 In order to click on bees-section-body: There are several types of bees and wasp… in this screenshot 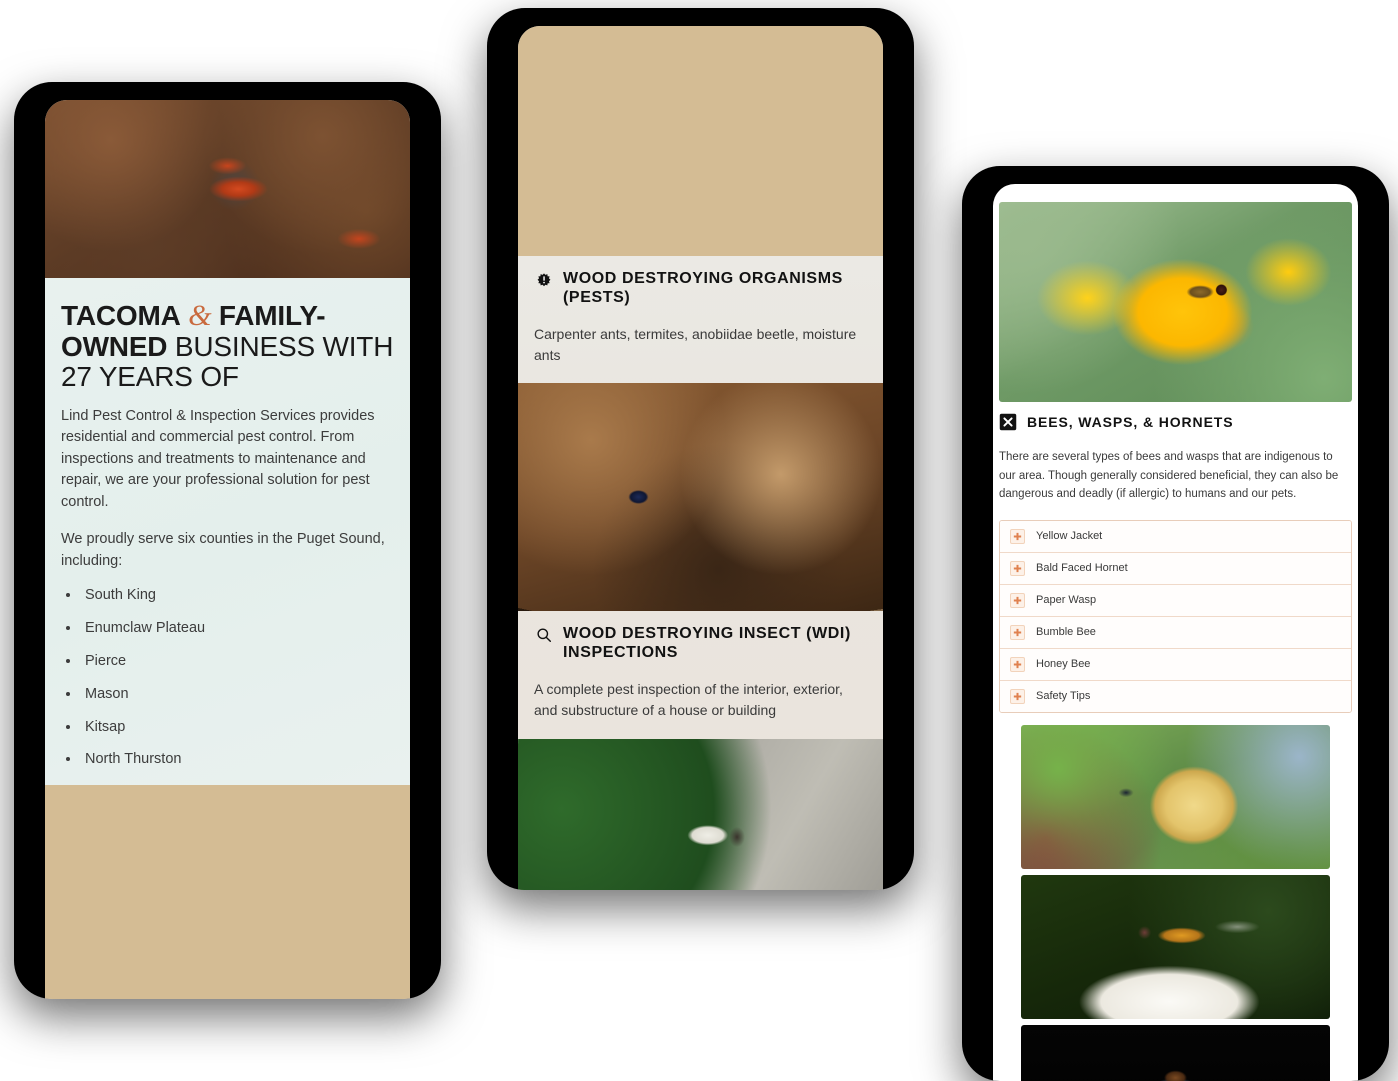, I will do `click(1169, 476)`.